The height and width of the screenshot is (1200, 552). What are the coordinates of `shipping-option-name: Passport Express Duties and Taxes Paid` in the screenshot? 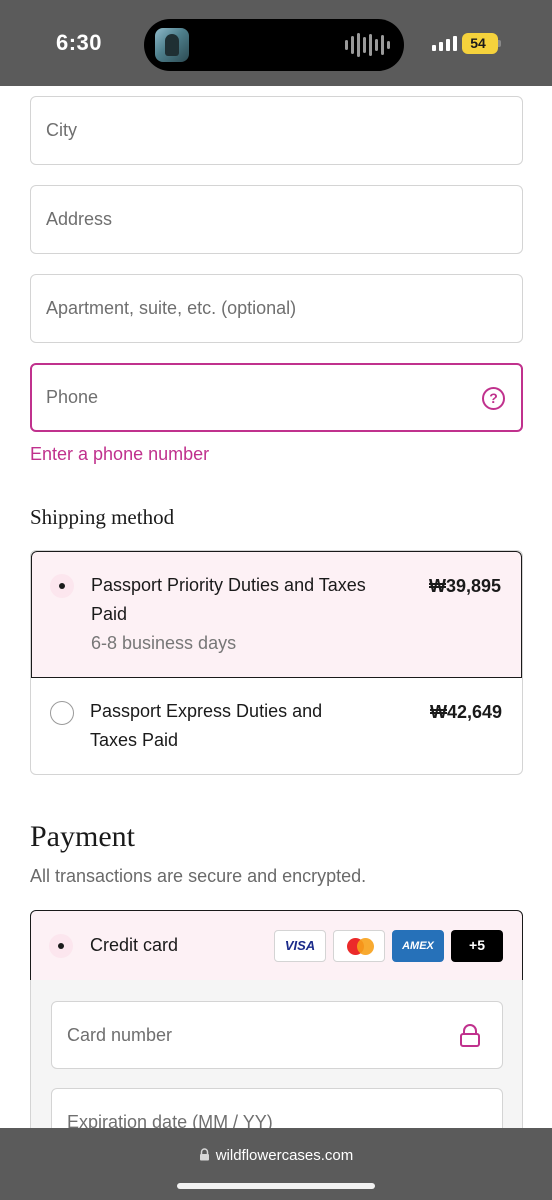 It's located at (206, 725).